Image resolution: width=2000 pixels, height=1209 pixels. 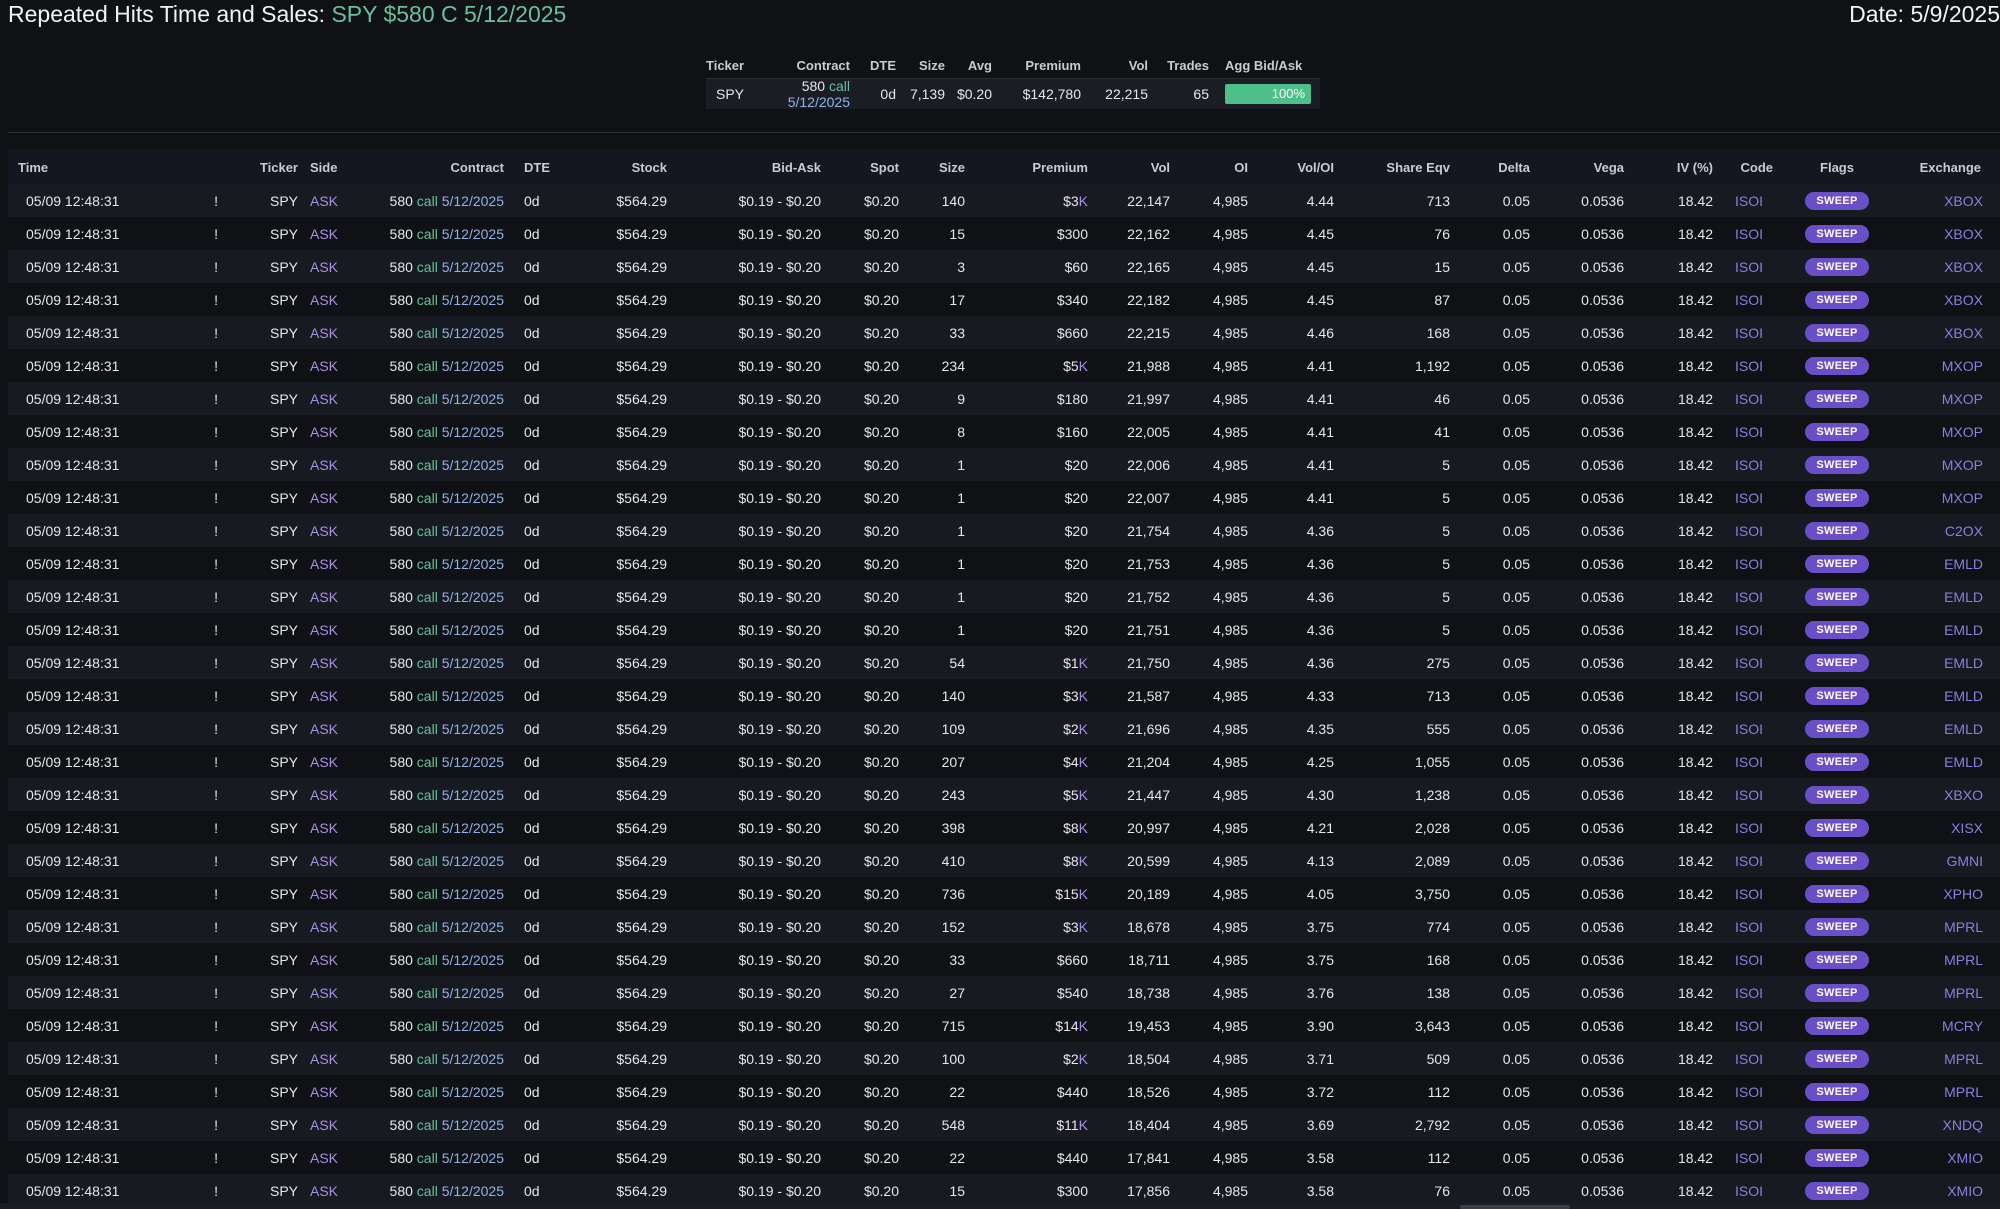 What do you see at coordinates (729, 65) in the screenshot?
I see `summary-header-ticker: Ticker` at bounding box center [729, 65].